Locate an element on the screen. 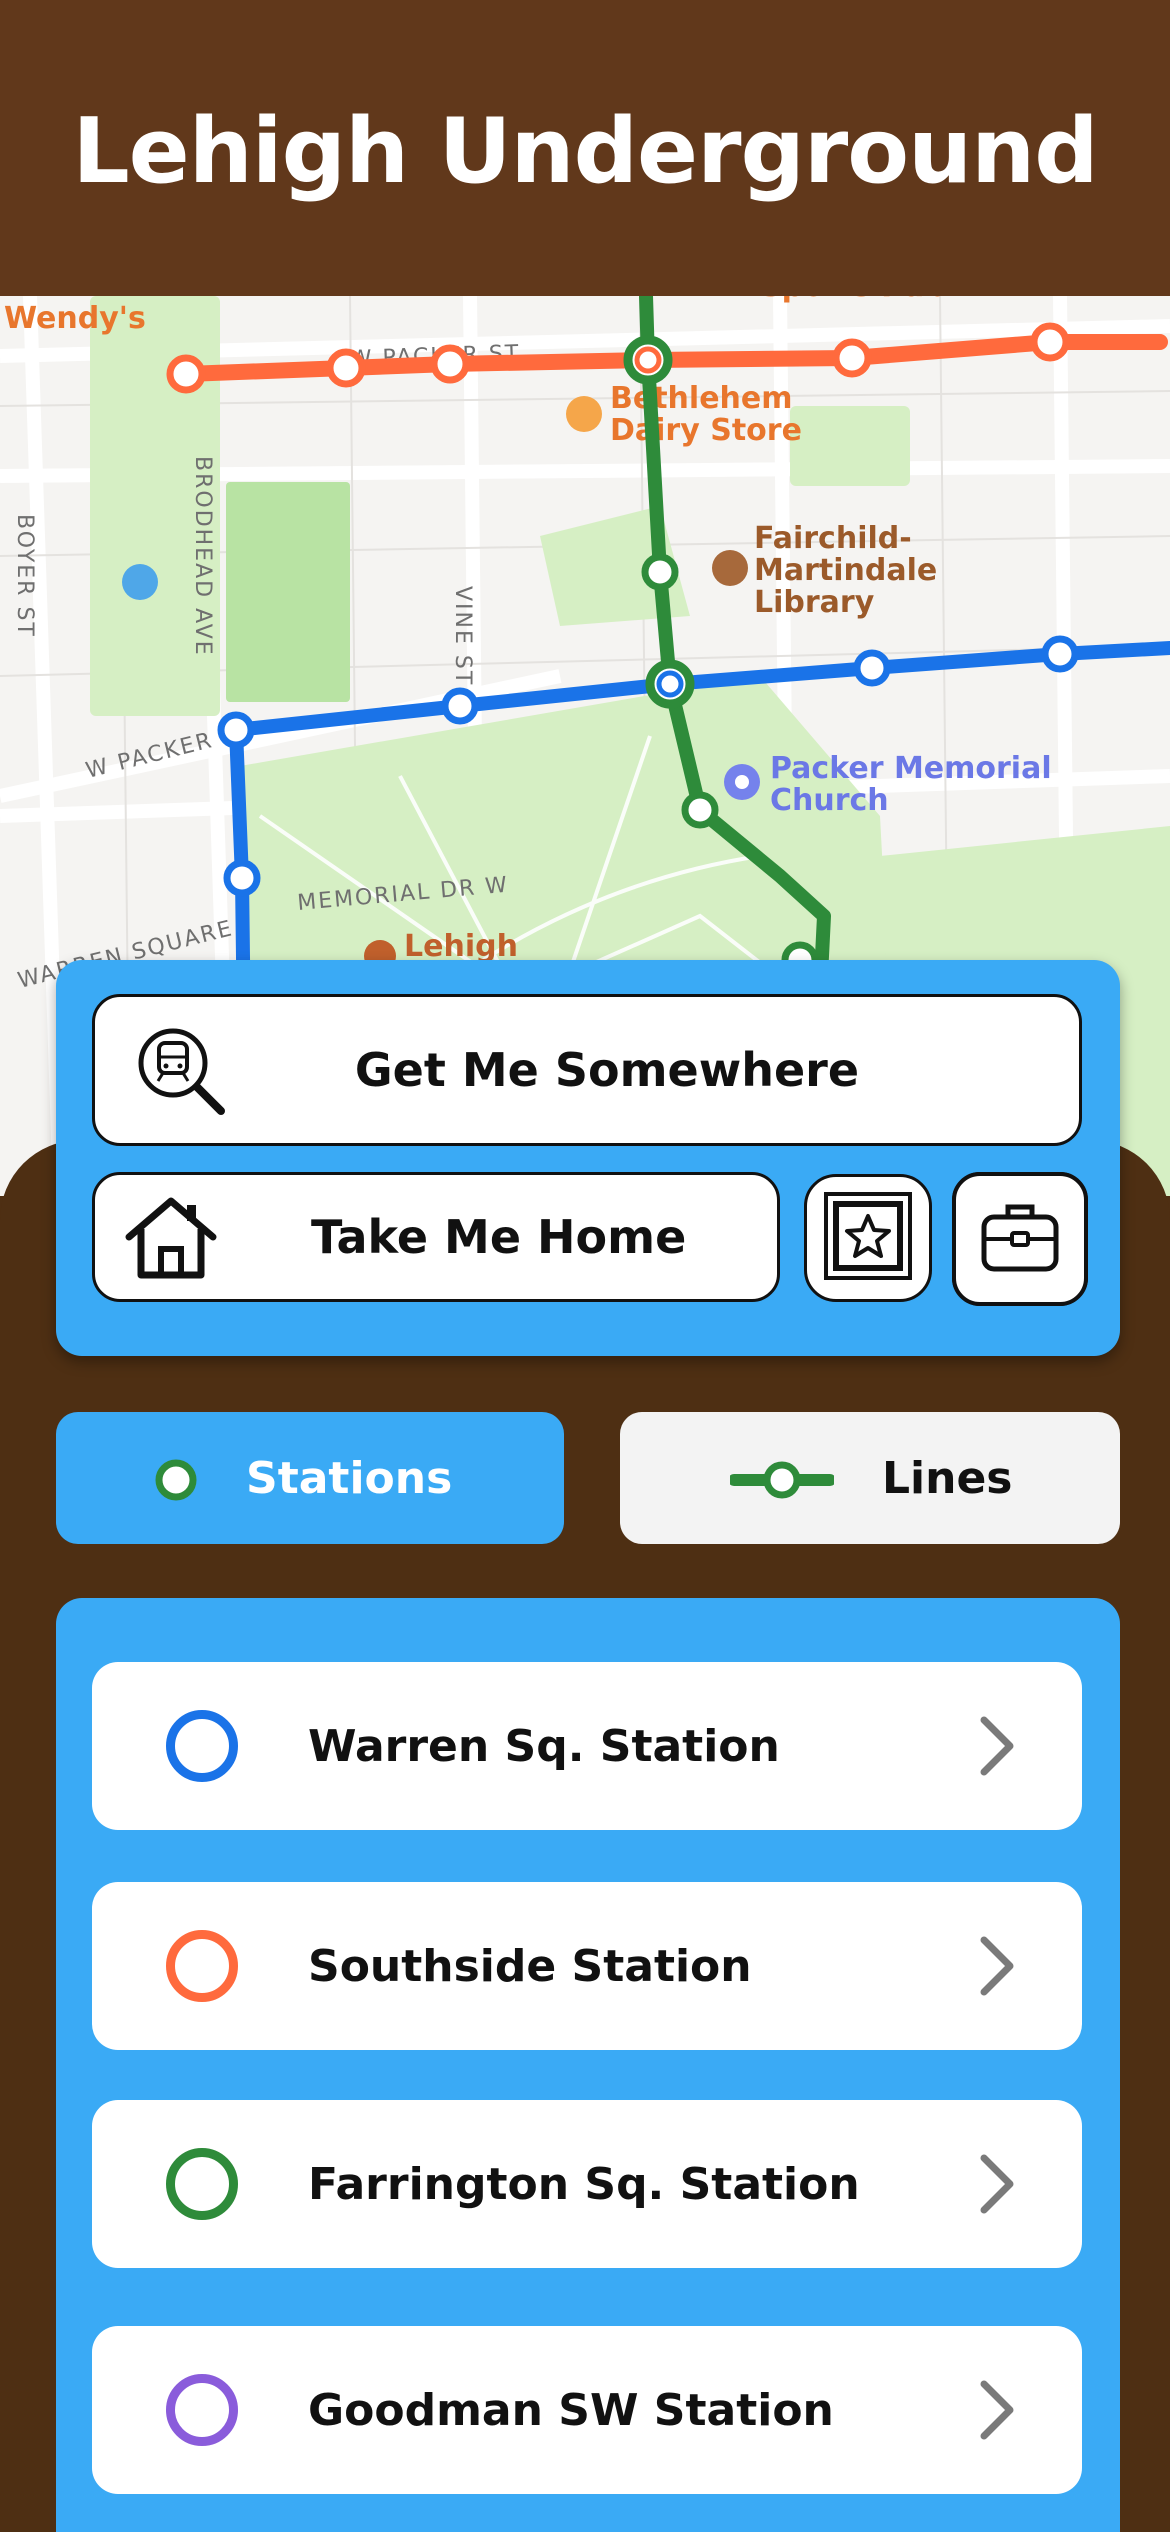  svg-text: Bethlehem is located at coordinates (701, 398).